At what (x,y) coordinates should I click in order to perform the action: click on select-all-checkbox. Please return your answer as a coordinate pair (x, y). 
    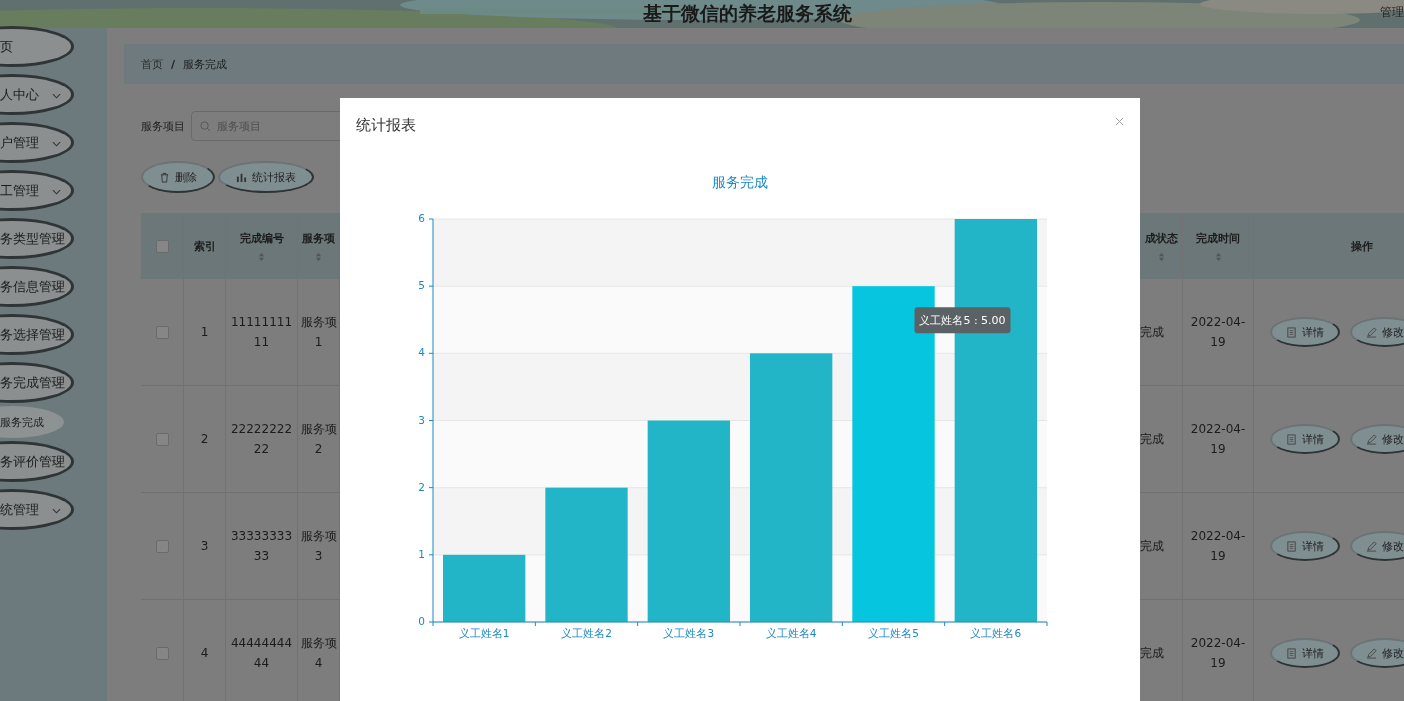
    Looking at the image, I should click on (162, 246).